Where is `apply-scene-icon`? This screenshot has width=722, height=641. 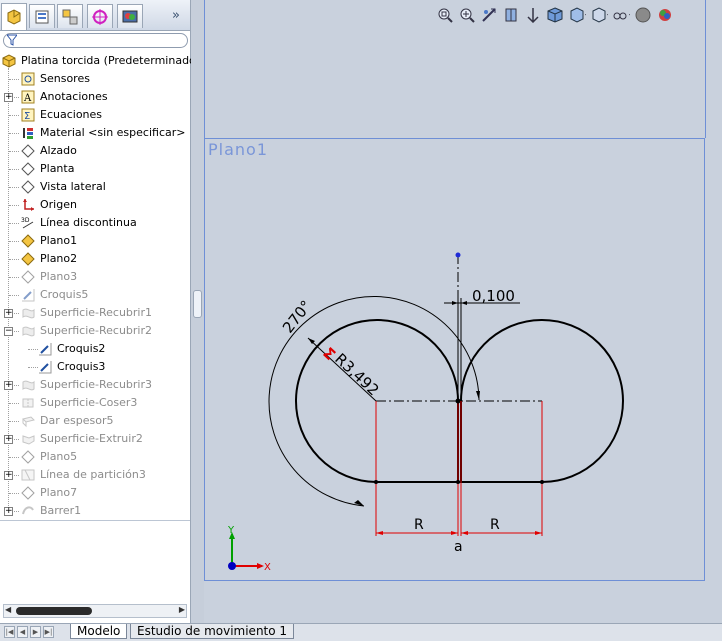
apply-scene-icon is located at coordinates (643, 15).